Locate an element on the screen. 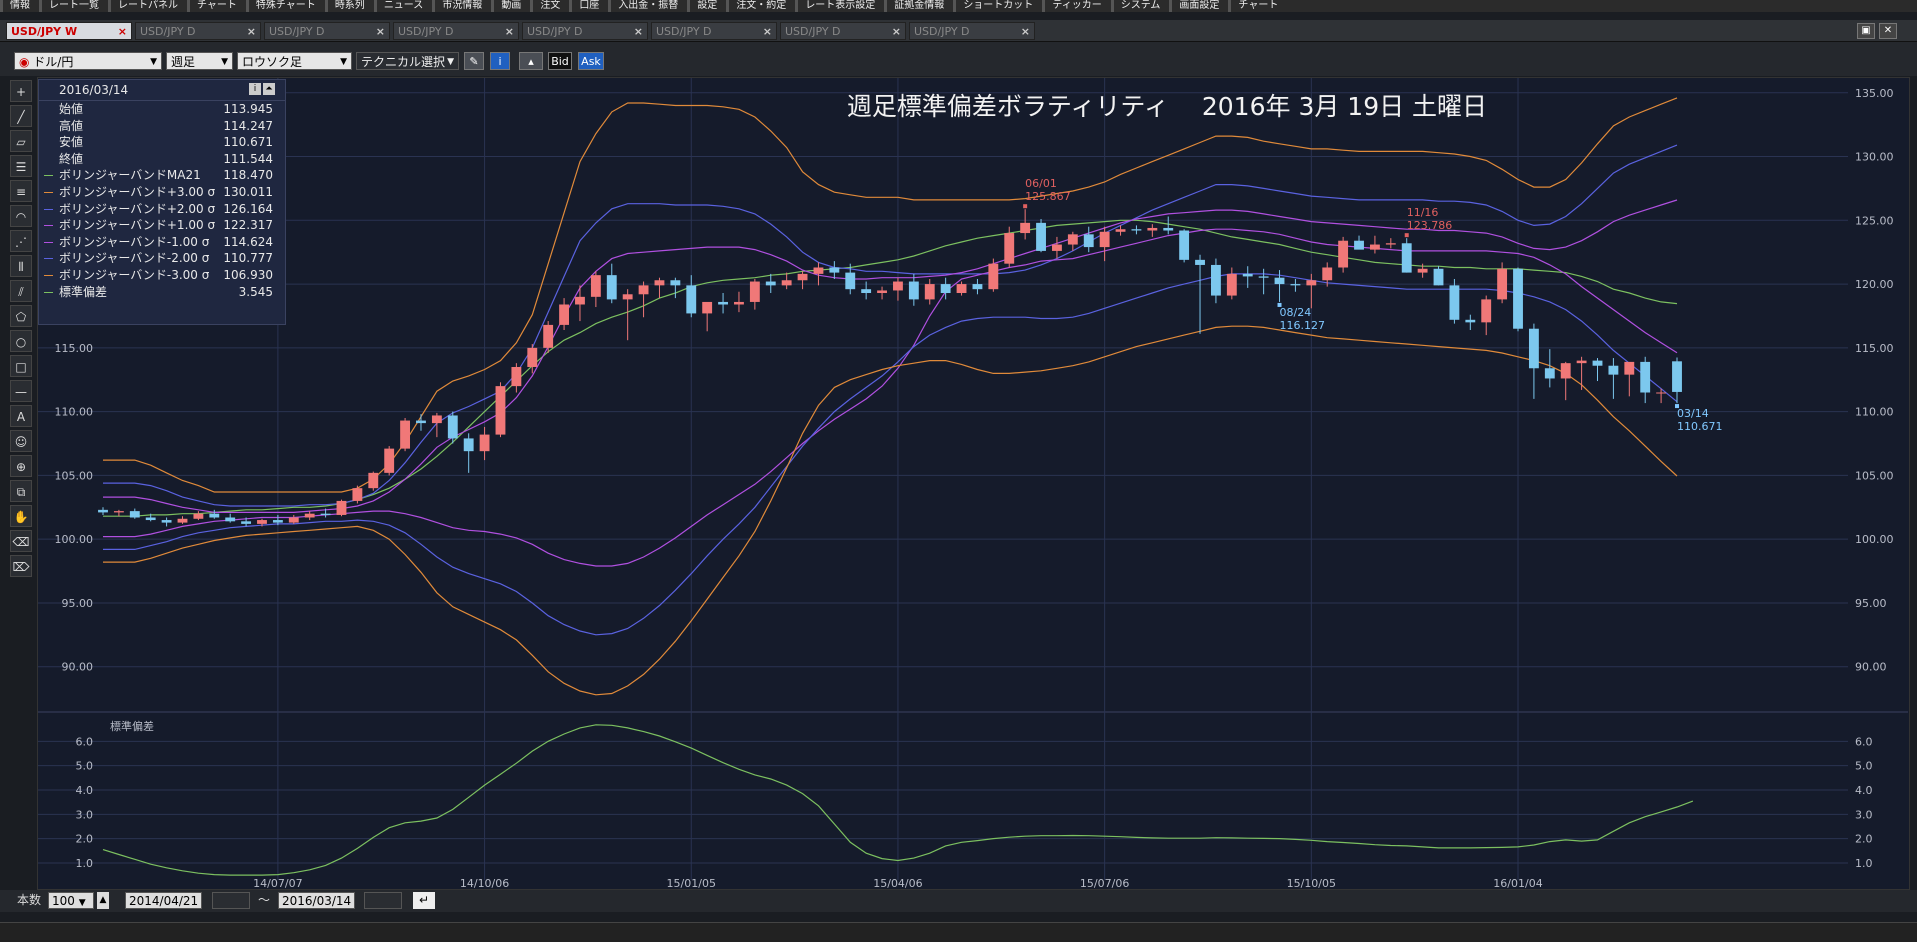  info-row: ボリンジャーバンド+2.00 σ 126.164 is located at coordinates (162, 209).